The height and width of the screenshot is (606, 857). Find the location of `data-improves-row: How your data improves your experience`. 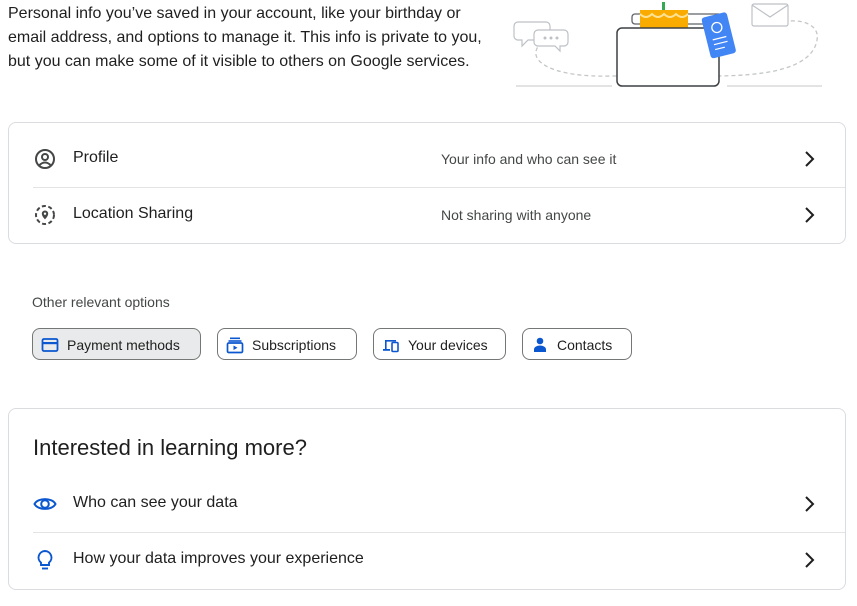

data-improves-row: How your data improves your experience is located at coordinates (427, 560).